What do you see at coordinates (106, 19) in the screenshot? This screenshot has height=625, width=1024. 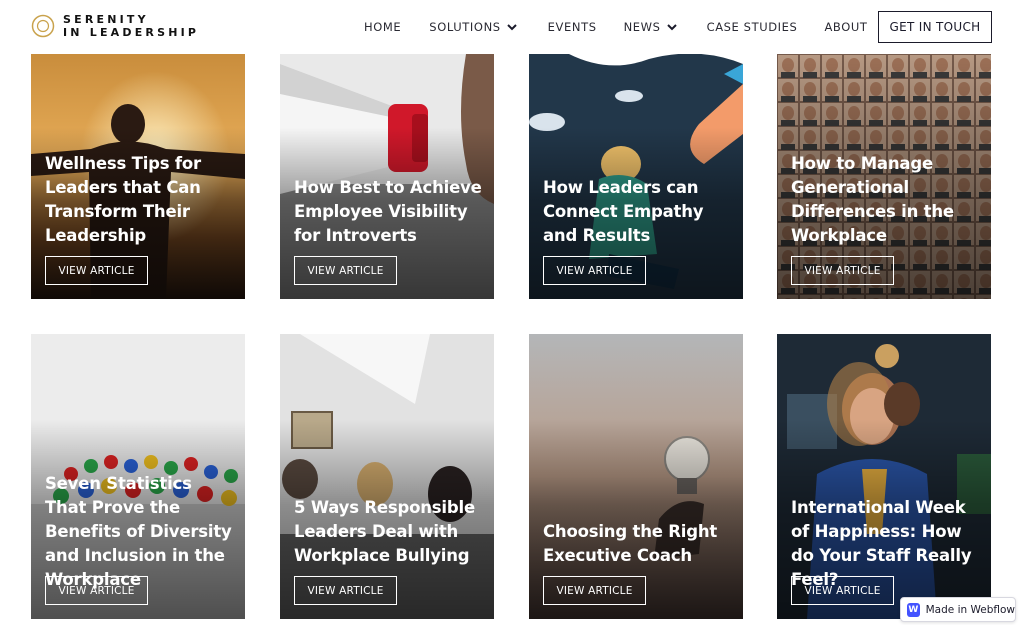 I see `brand-name-line1: SERENITY` at bounding box center [106, 19].